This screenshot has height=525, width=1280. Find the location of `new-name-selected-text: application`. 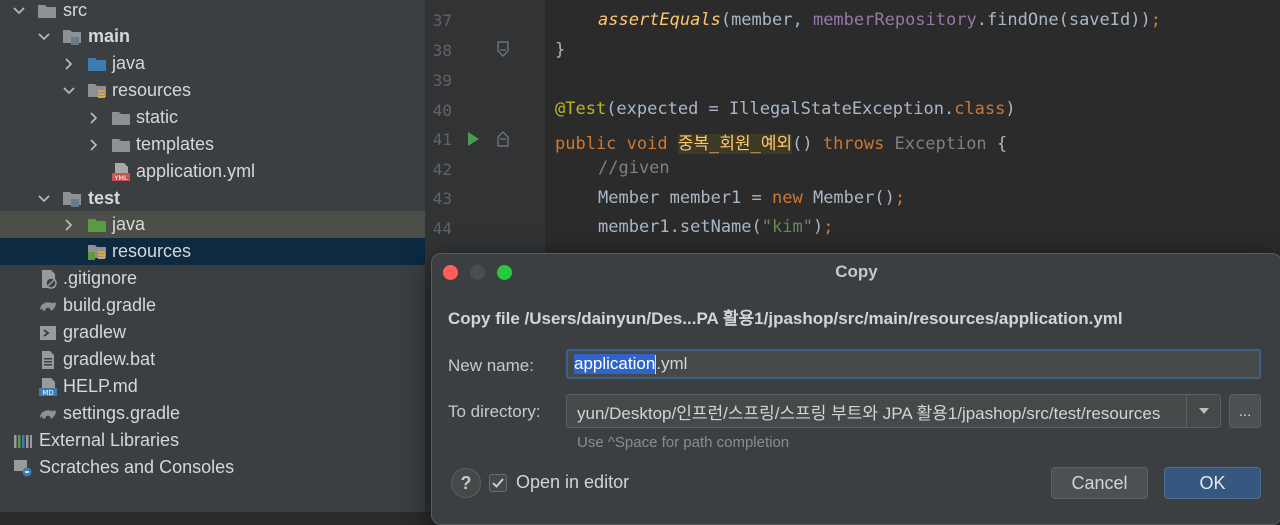

new-name-selected-text: application is located at coordinates (615, 364).